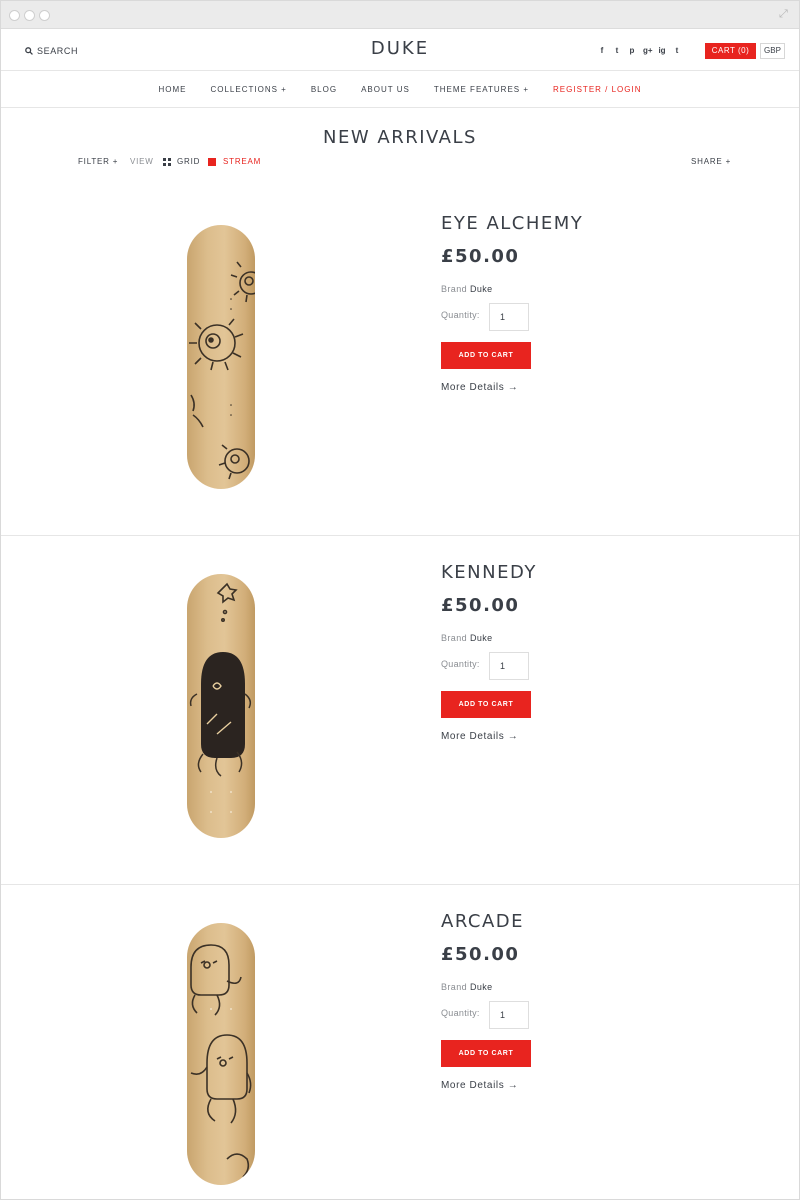 This screenshot has height=1200, width=800. Describe the element at coordinates (632, 50) in the screenshot. I see `pinterest-icon: p` at that location.